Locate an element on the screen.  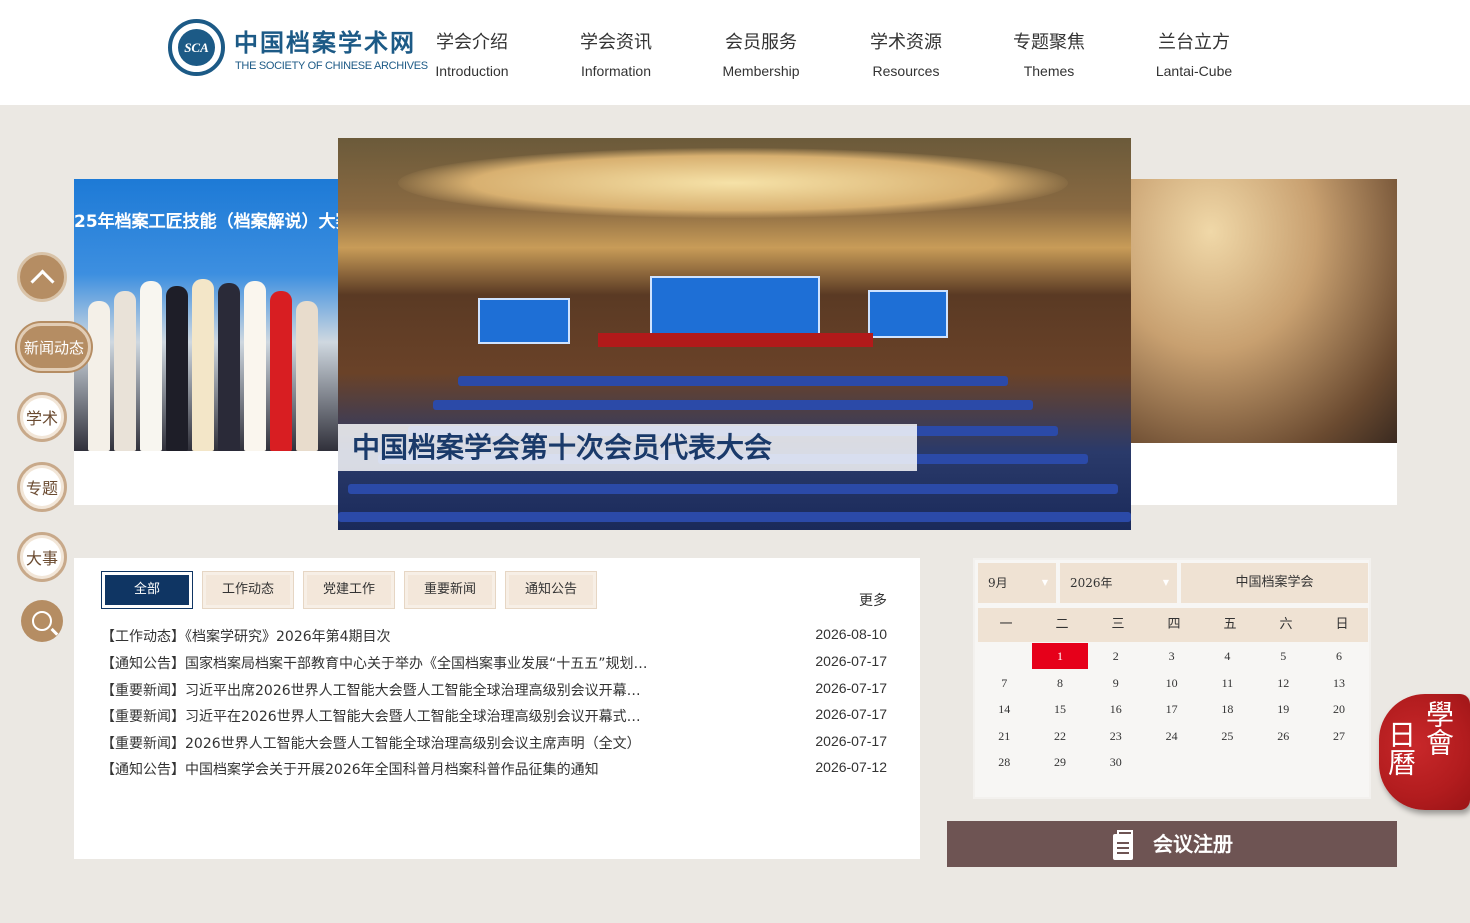
nav-label-cn: 会员服务 is located at coordinates (761, 42).